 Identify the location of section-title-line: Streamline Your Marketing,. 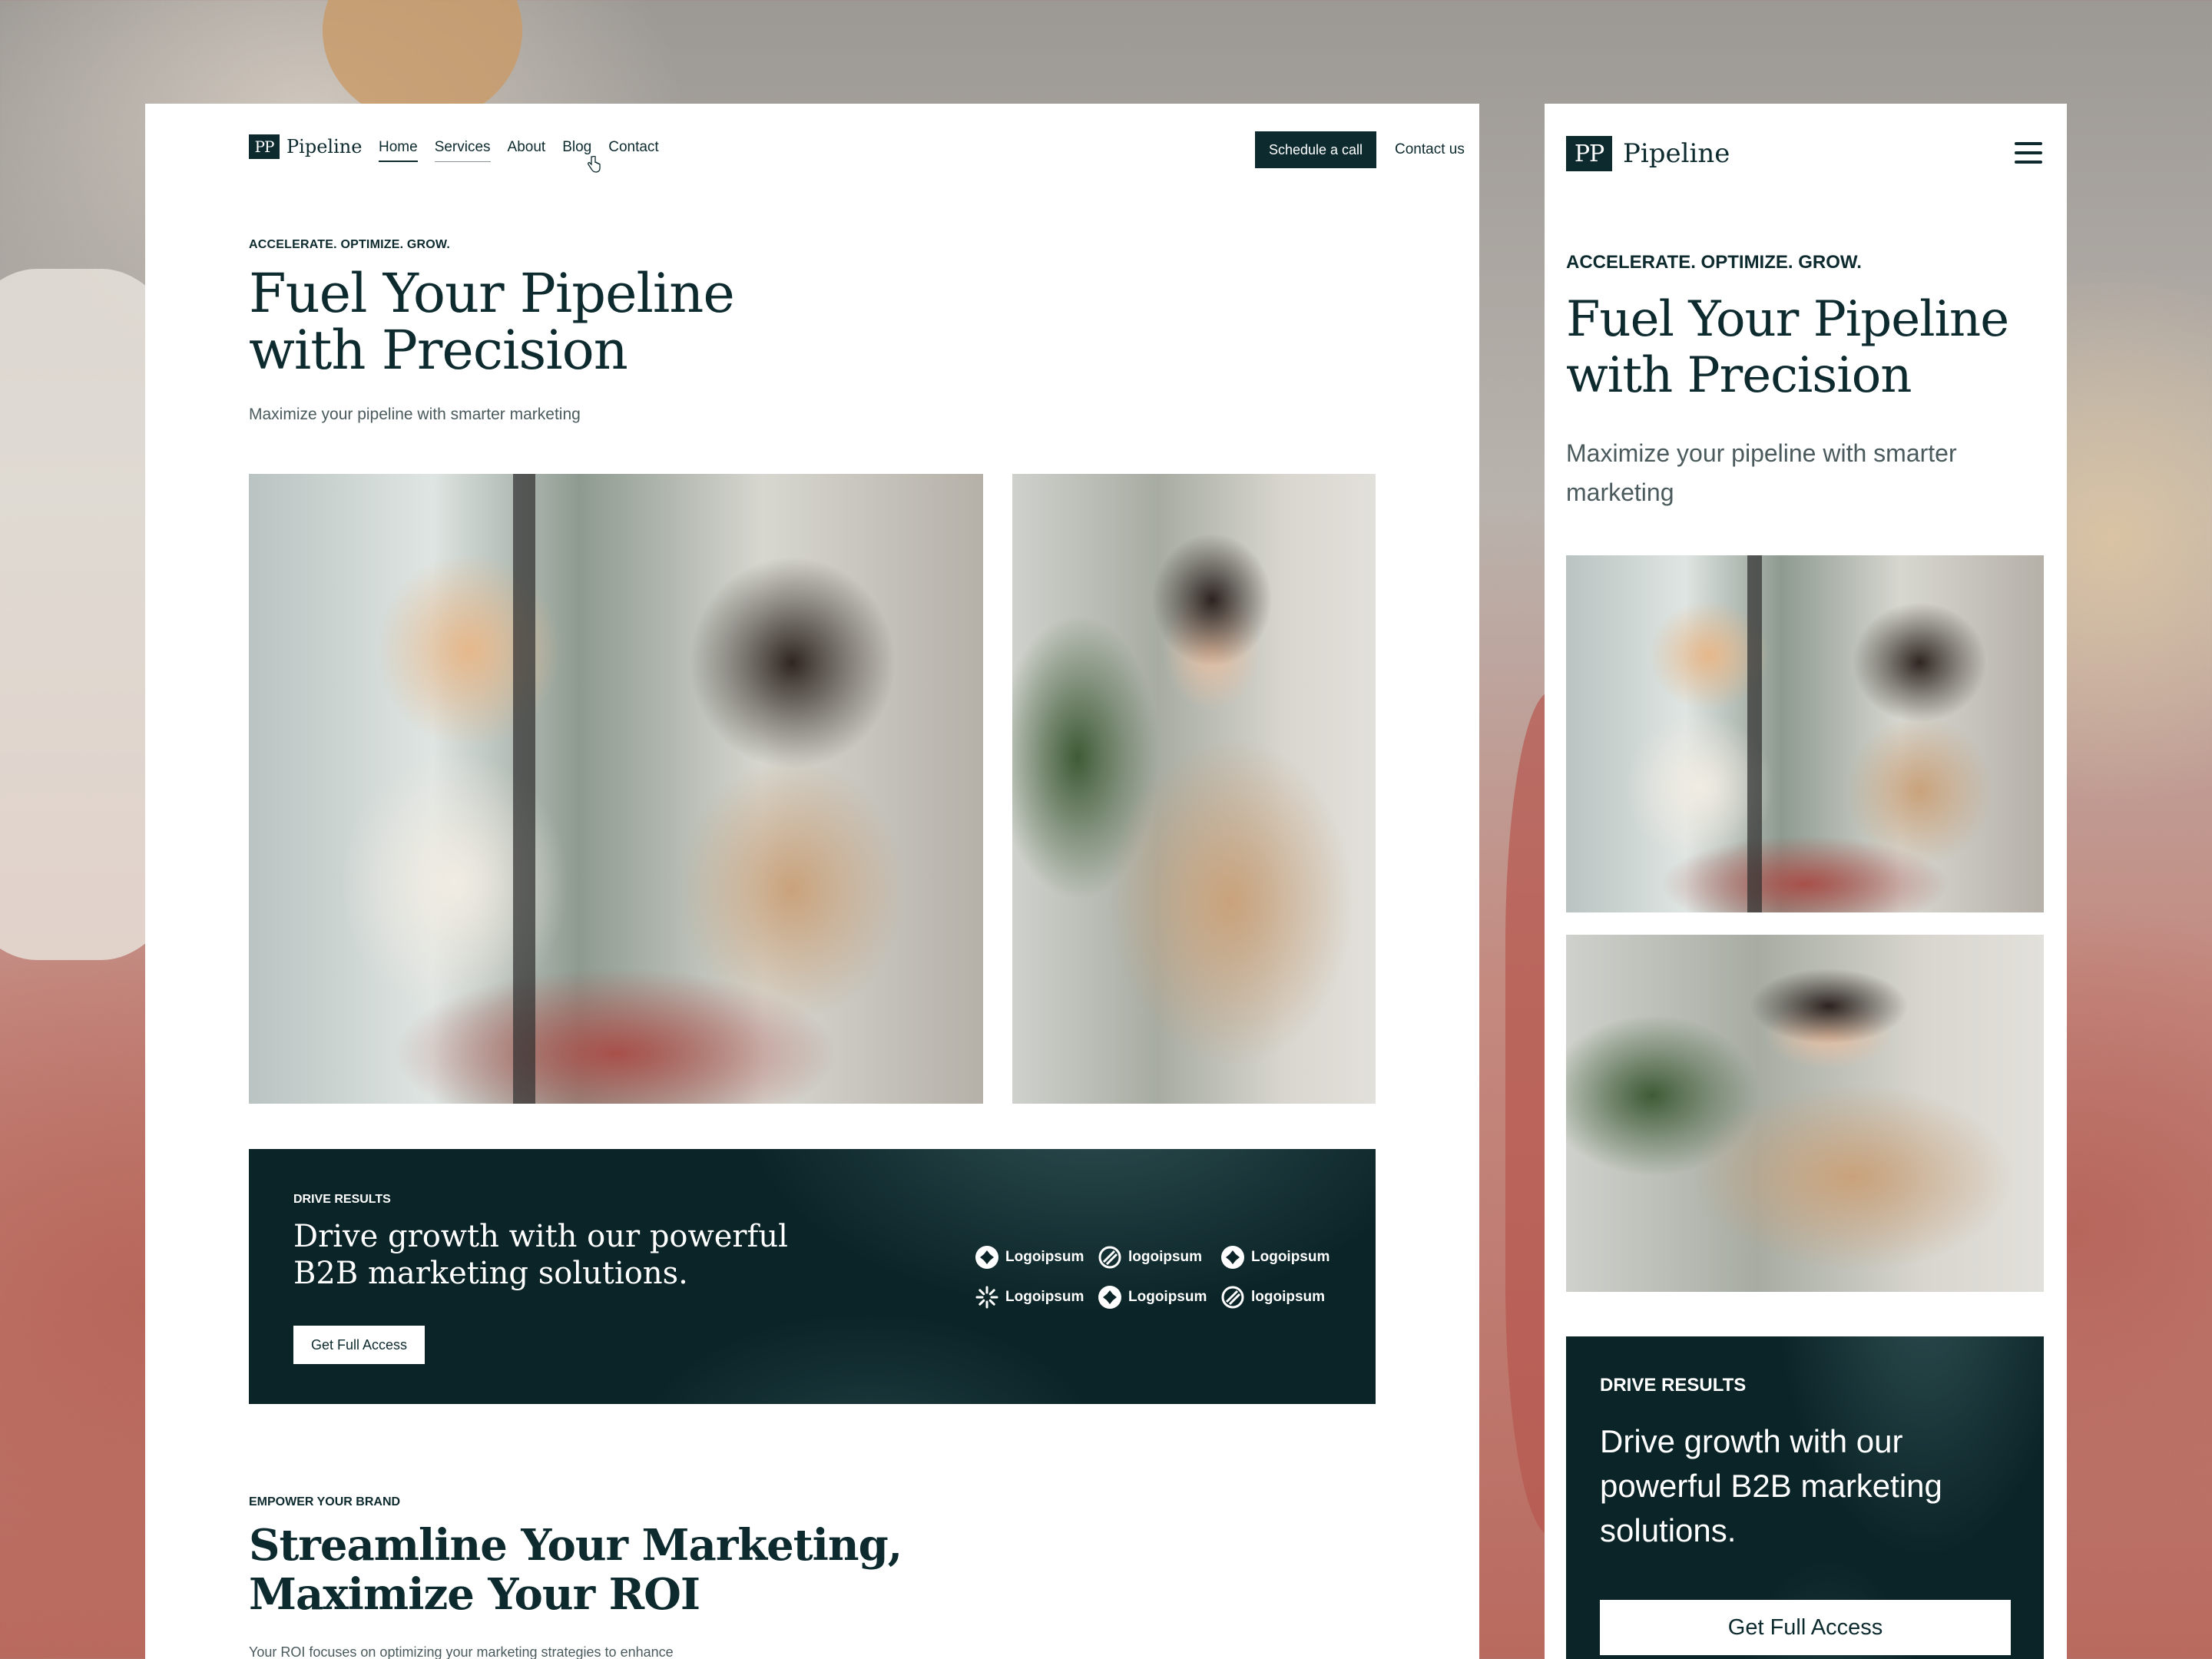
(576, 1546).